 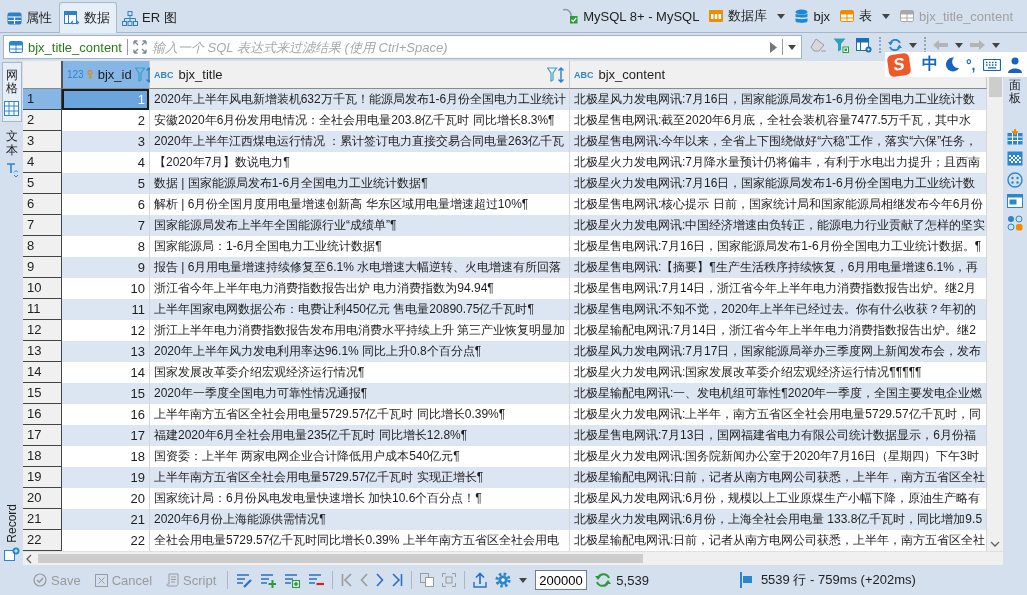 I want to click on table-settings-icon, so click(x=864, y=45).